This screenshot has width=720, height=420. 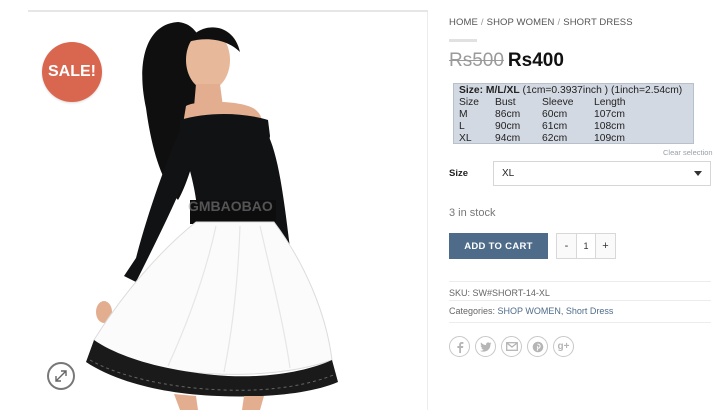 I want to click on size-chart-cell: 94cm, so click(x=508, y=138).